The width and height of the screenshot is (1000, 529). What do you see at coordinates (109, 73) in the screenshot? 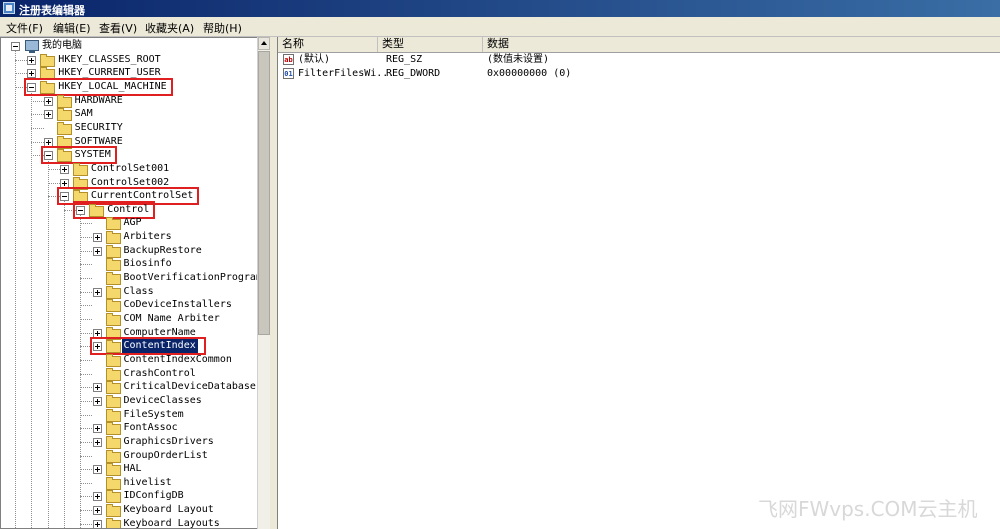
I see `tree-node-label: HKEY_CURRENT_USER` at bounding box center [109, 73].